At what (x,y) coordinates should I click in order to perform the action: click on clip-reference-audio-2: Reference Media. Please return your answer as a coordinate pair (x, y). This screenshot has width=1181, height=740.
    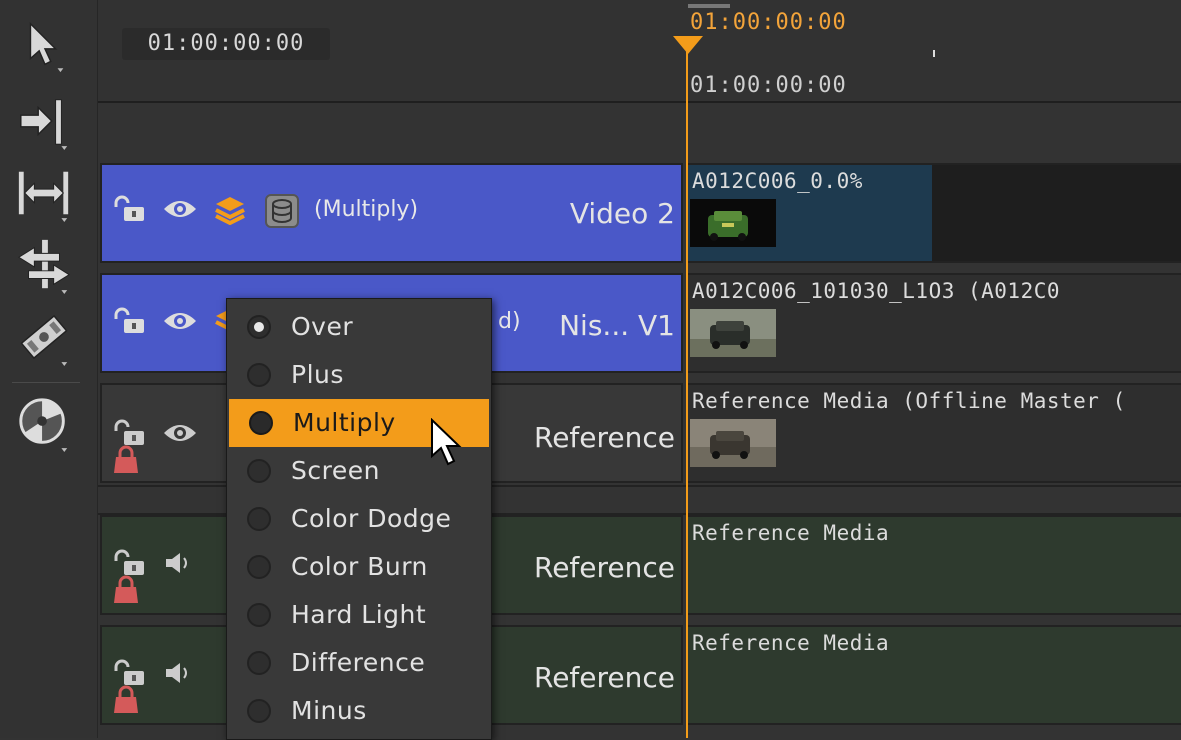
    Looking at the image, I should click on (934, 675).